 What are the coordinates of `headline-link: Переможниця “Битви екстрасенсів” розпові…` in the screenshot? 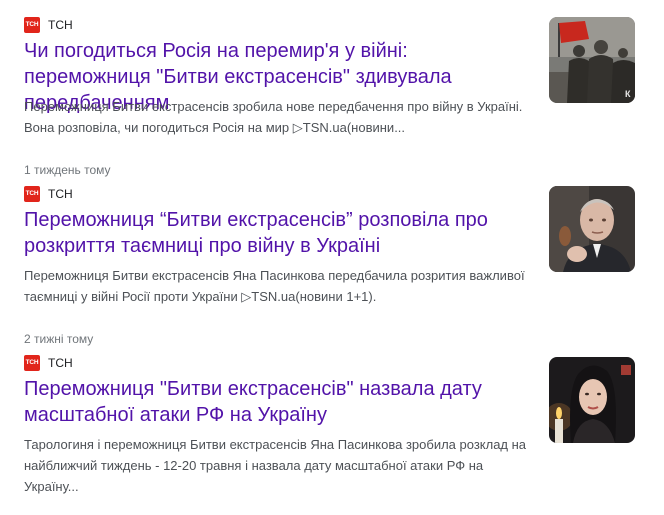 It's located at (279, 233).